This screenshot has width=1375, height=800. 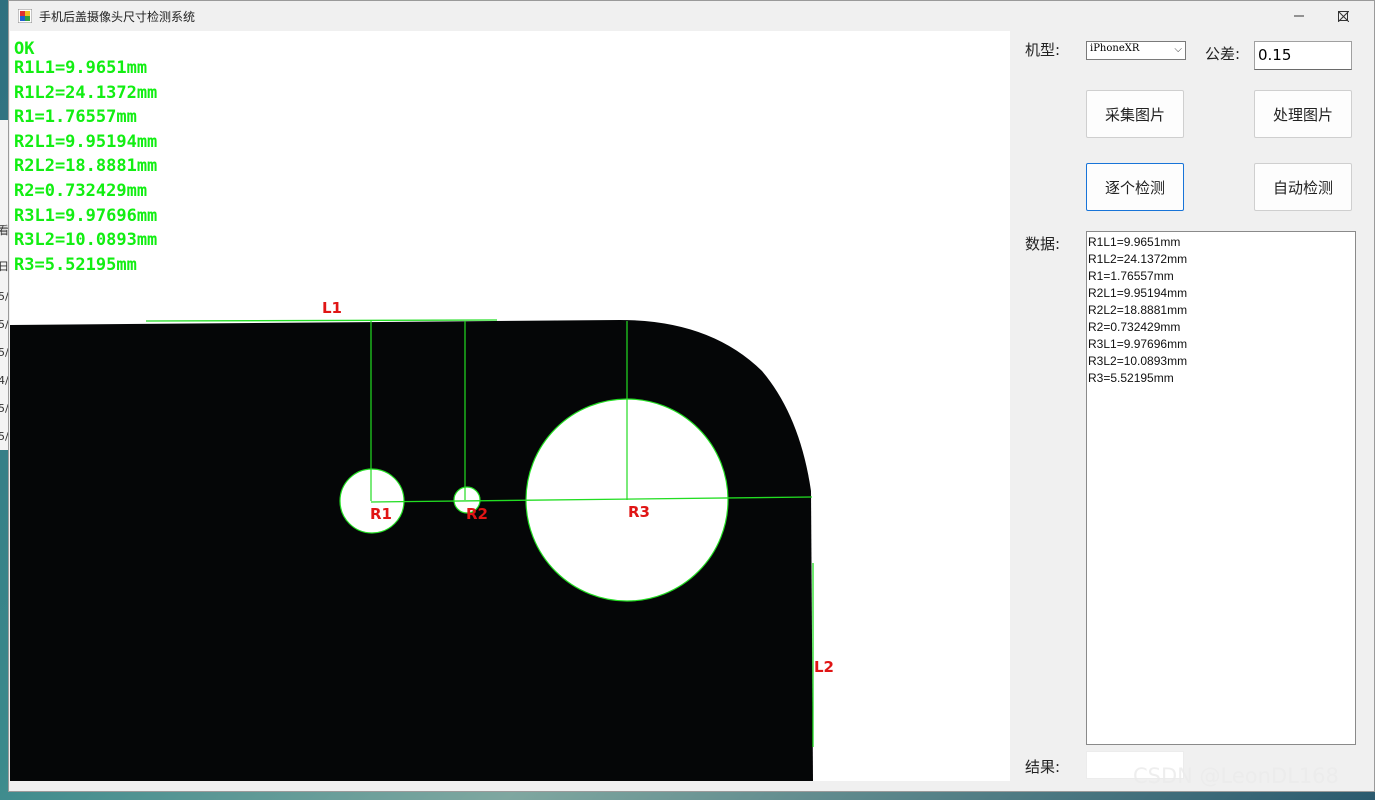 What do you see at coordinates (1134, 242) in the screenshot?
I see `list-item: R1L1=9.9651mm` at bounding box center [1134, 242].